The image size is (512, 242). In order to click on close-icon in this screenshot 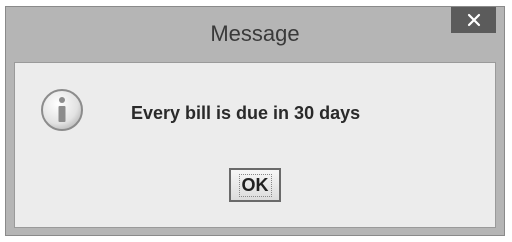, I will do `click(473, 20)`.